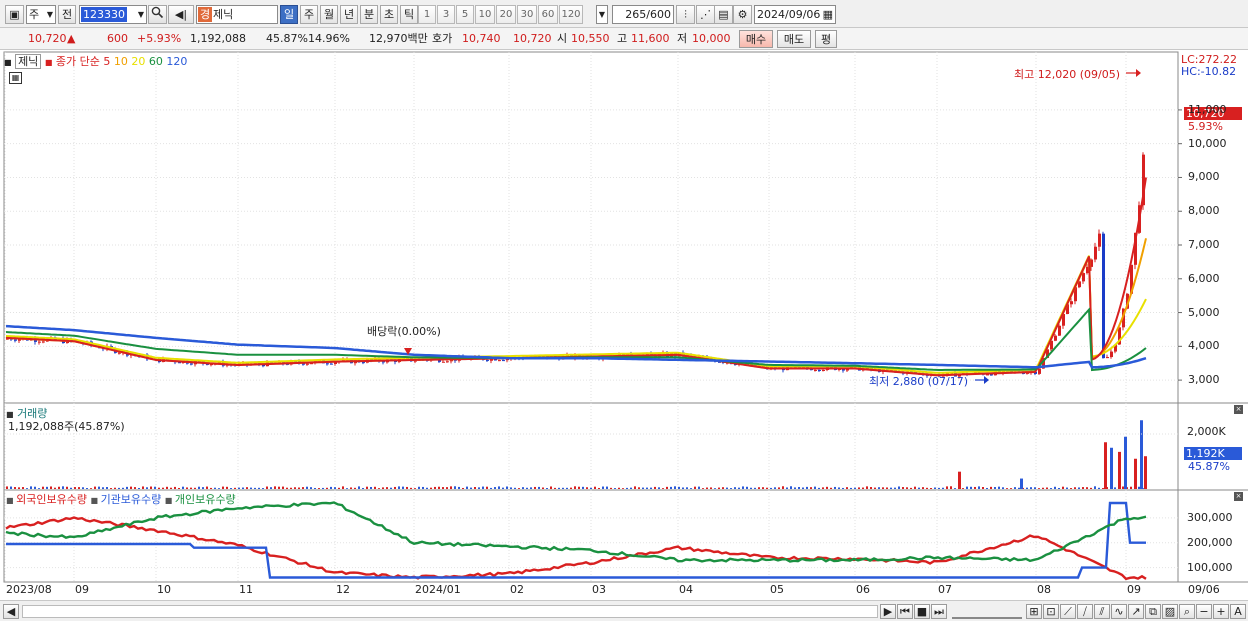 The image size is (1248, 621). Describe the element at coordinates (1209, 71) in the screenshot. I see `hc-value: HC:-10.82` at that location.